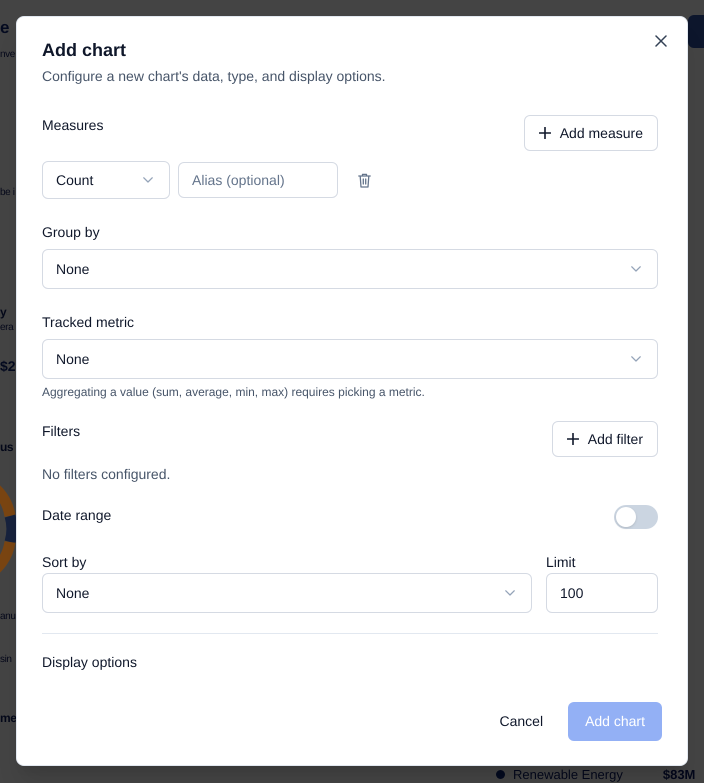  What do you see at coordinates (88, 322) in the screenshot?
I see `field-label: Tracked metric` at bounding box center [88, 322].